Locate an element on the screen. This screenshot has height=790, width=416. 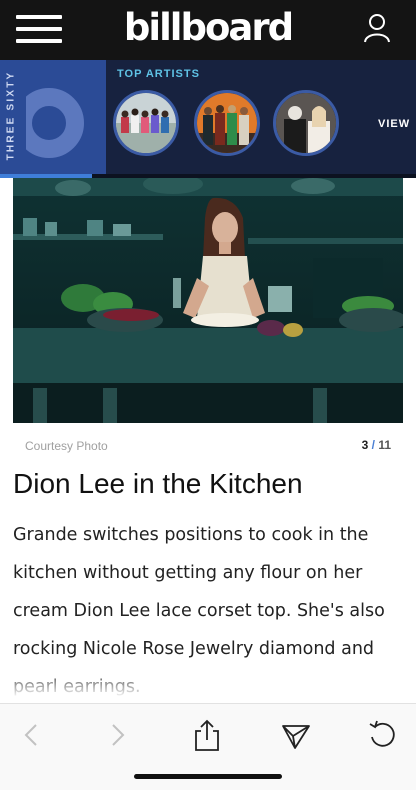
three-sixty-panel: THREE SIXTY is located at coordinates (53, 117).